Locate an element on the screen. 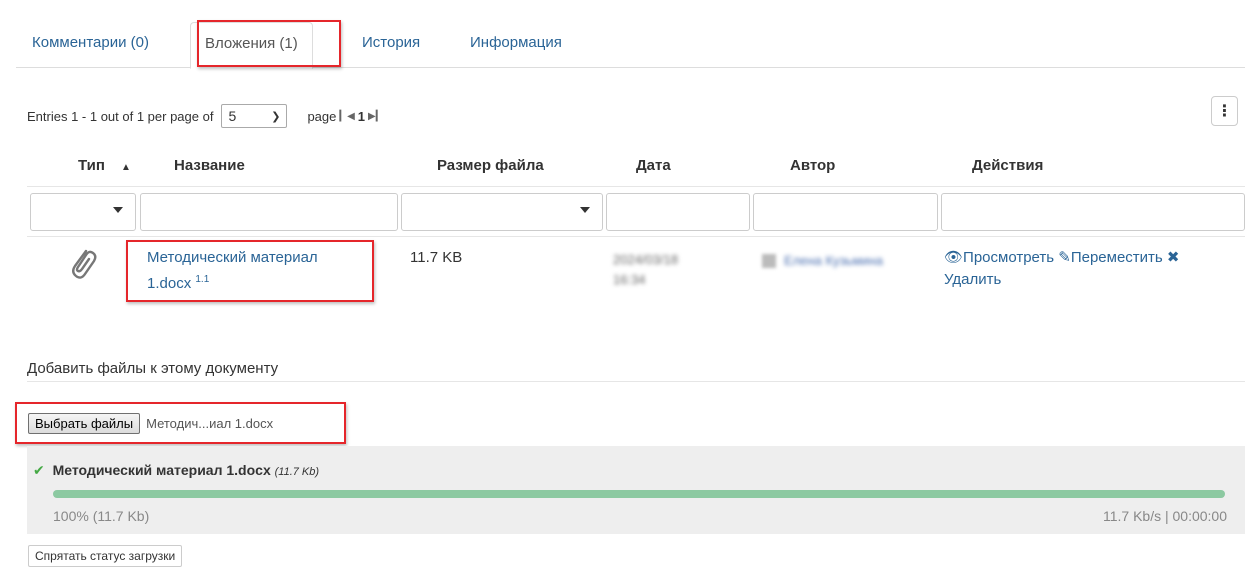 Image resolution: width=1245 pixels, height=571 pixels. first-page-icon: ▎◀ is located at coordinates (346, 116).